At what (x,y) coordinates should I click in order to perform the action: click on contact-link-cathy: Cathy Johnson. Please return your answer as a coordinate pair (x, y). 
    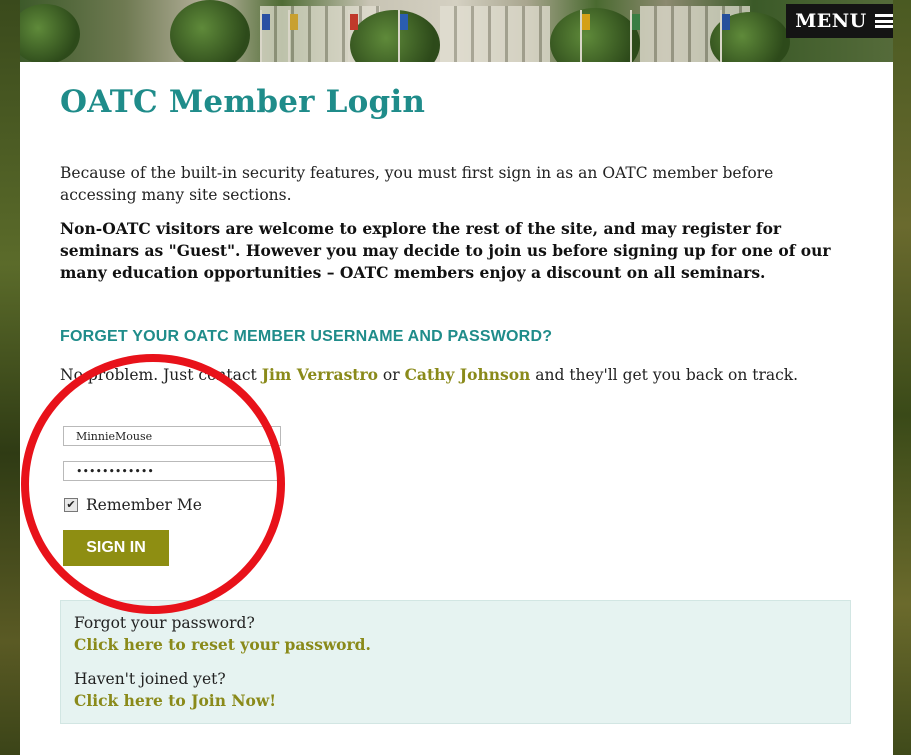
    Looking at the image, I should click on (468, 374).